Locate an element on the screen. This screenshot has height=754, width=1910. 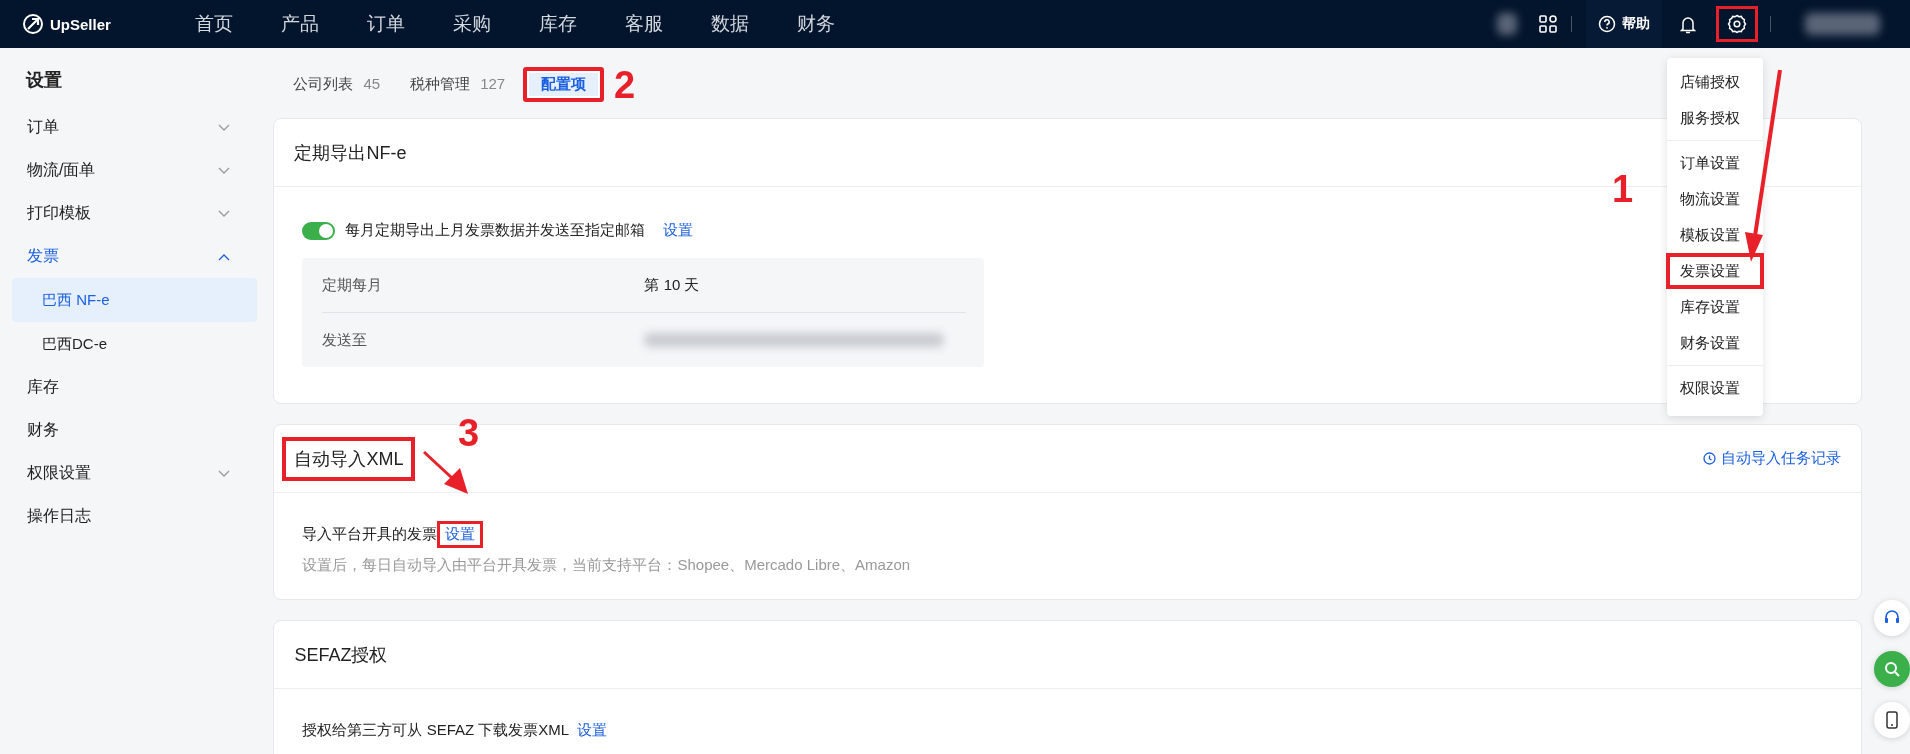
blurred-item is located at coordinates (1507, 24).